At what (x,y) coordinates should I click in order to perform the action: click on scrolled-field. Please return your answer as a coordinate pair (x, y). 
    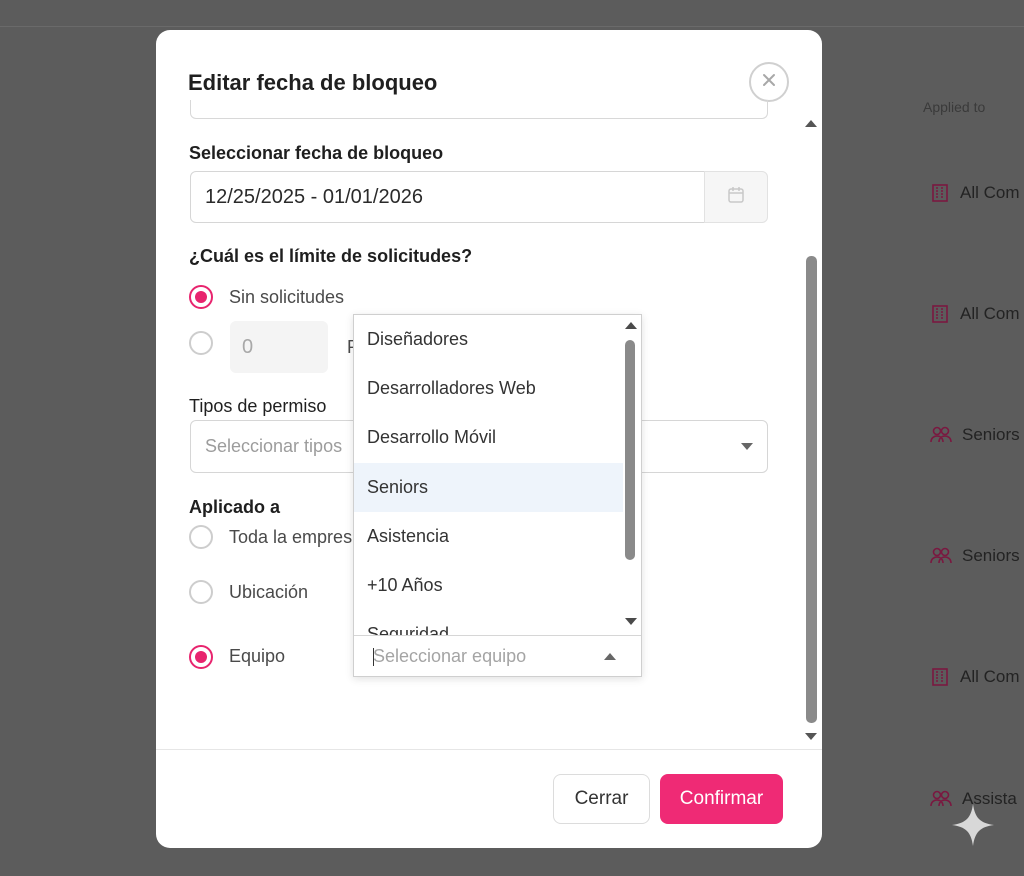
    Looking at the image, I should click on (479, 109).